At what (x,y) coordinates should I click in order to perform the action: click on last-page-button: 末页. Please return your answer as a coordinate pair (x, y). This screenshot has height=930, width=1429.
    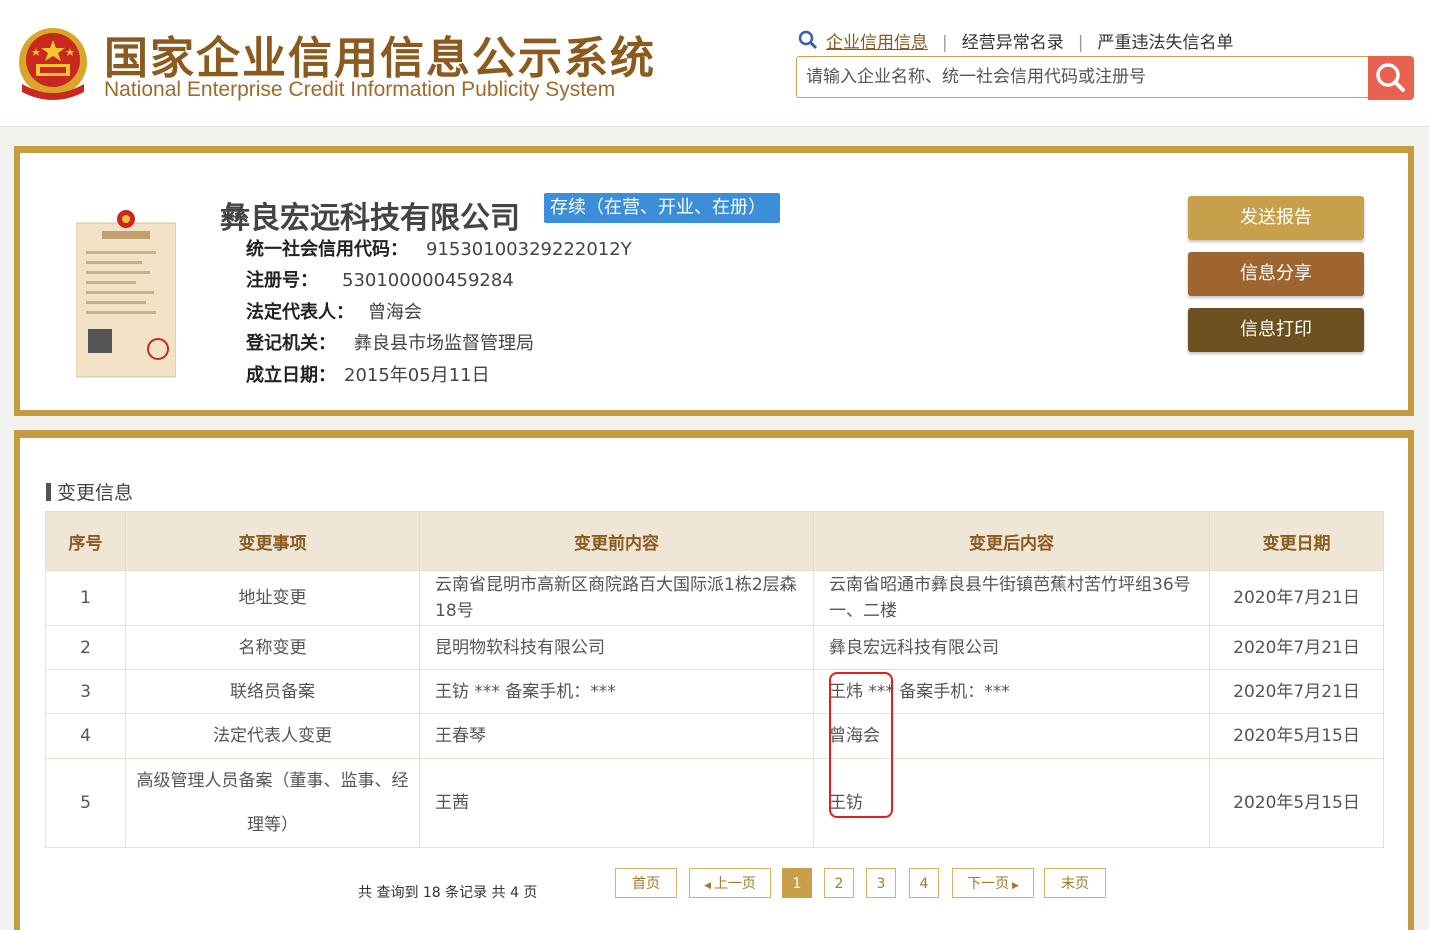
    Looking at the image, I should click on (1075, 883).